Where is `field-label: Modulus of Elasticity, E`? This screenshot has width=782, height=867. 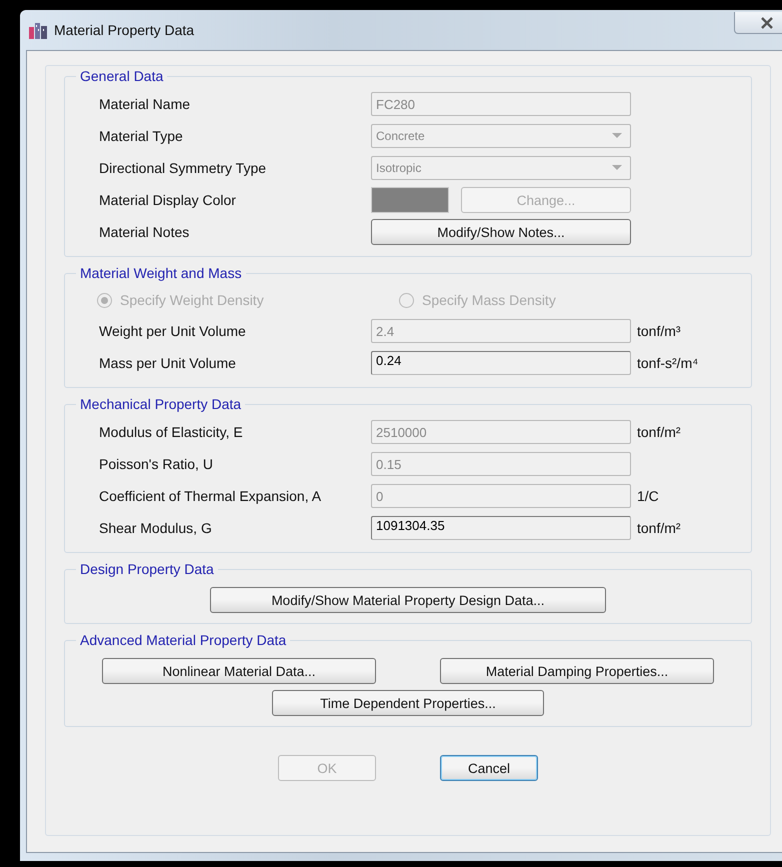
field-label: Modulus of Elasticity, E is located at coordinates (171, 432).